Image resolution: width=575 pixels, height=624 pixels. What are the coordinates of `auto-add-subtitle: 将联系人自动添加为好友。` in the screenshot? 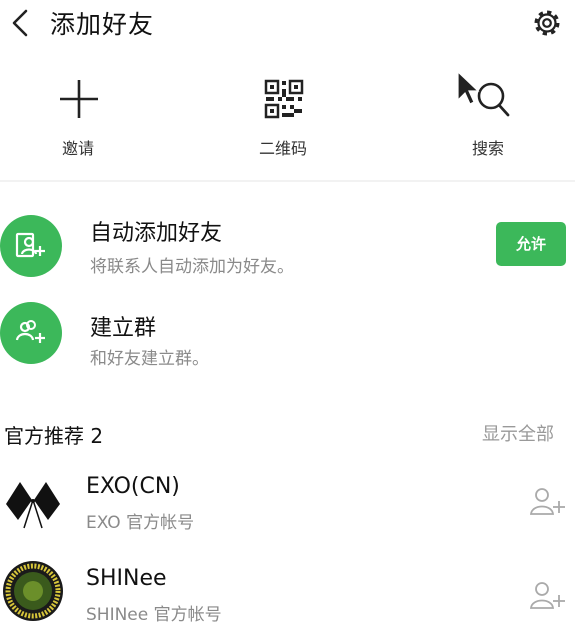 It's located at (192, 267).